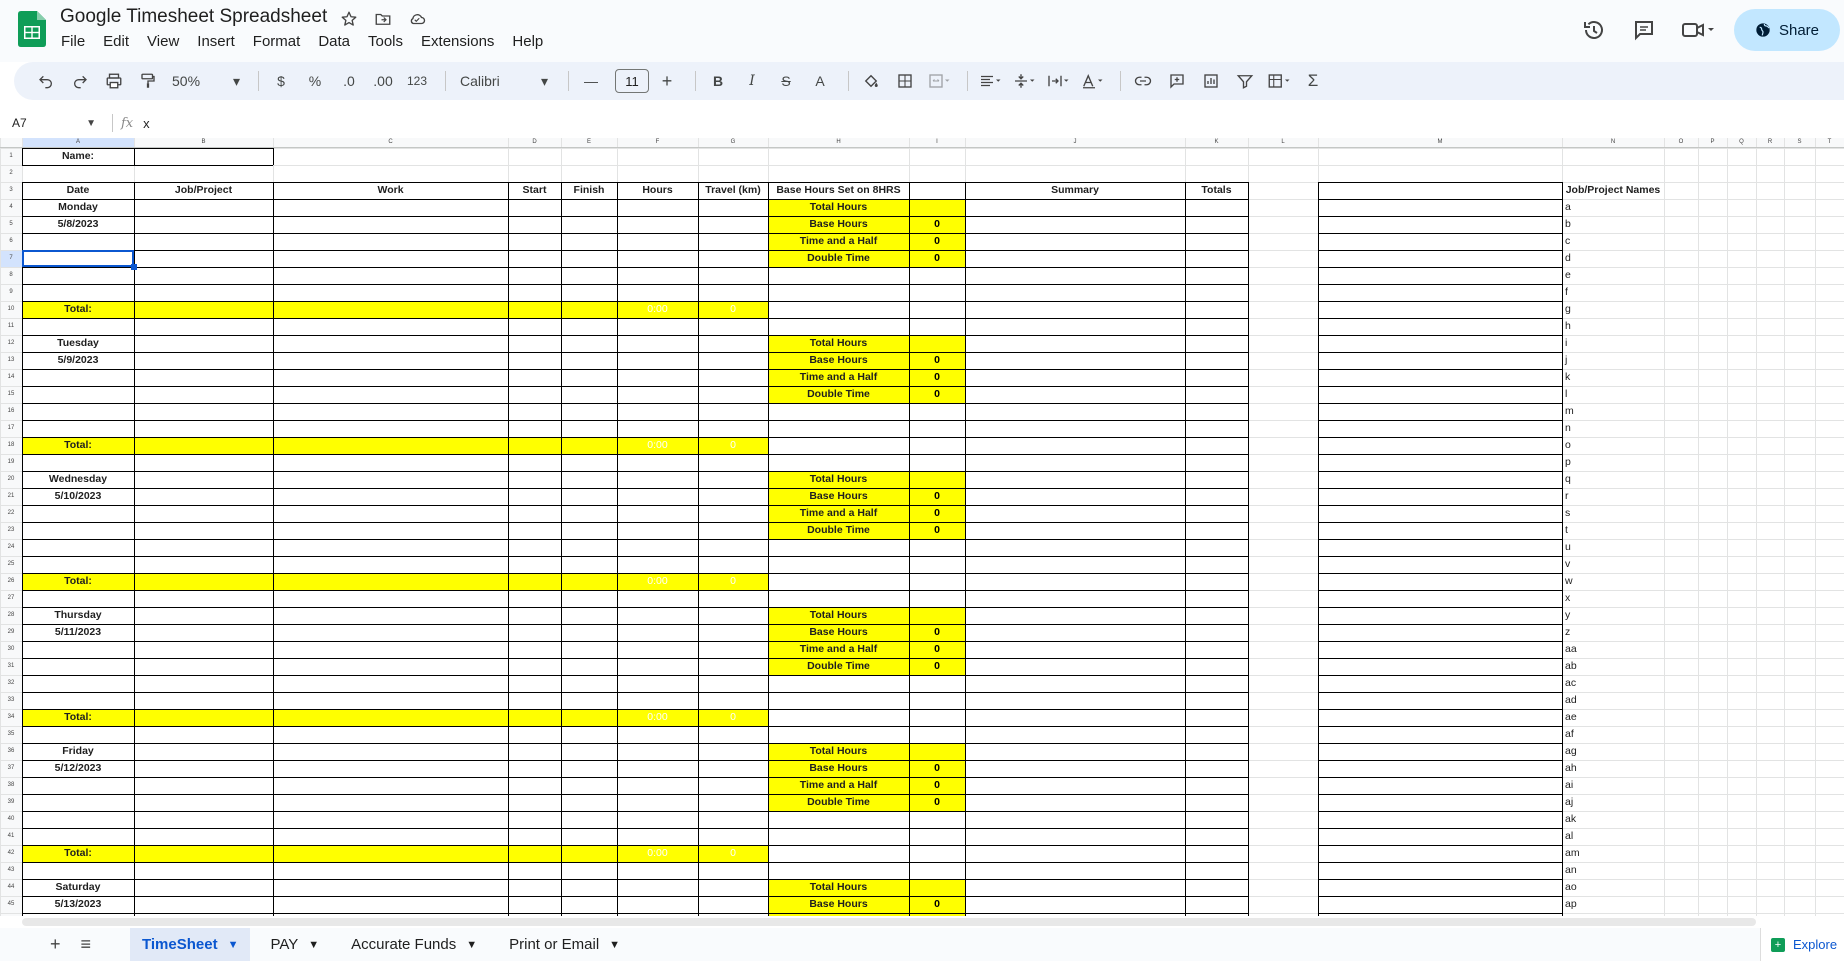 This screenshot has height=961, width=1844. What do you see at coordinates (11, 394) in the screenshot?
I see `row-header: 15` at bounding box center [11, 394].